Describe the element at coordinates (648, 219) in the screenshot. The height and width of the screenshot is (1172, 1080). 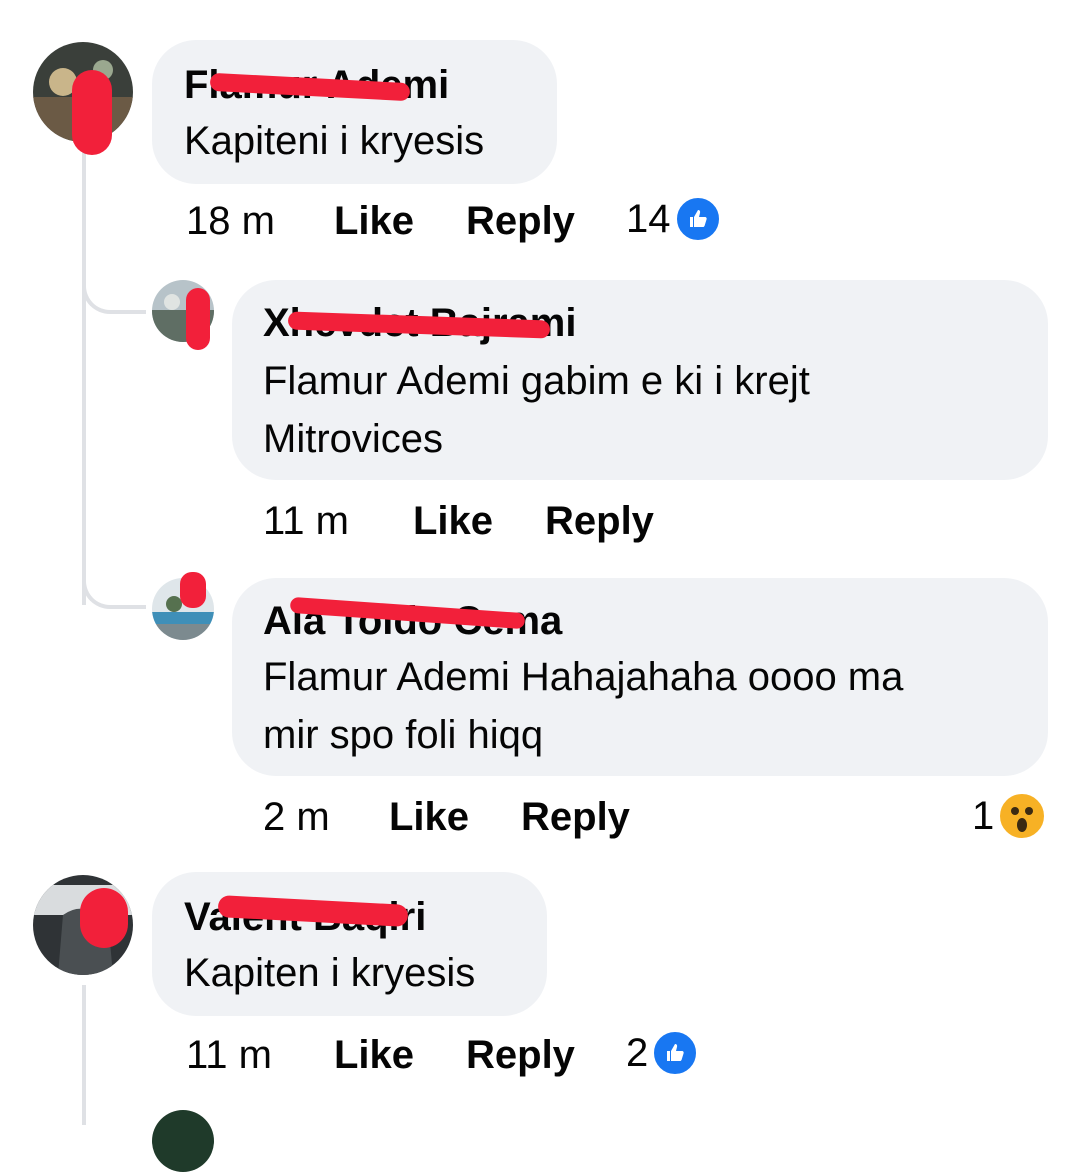
I see `reaction-count: 14` at that location.